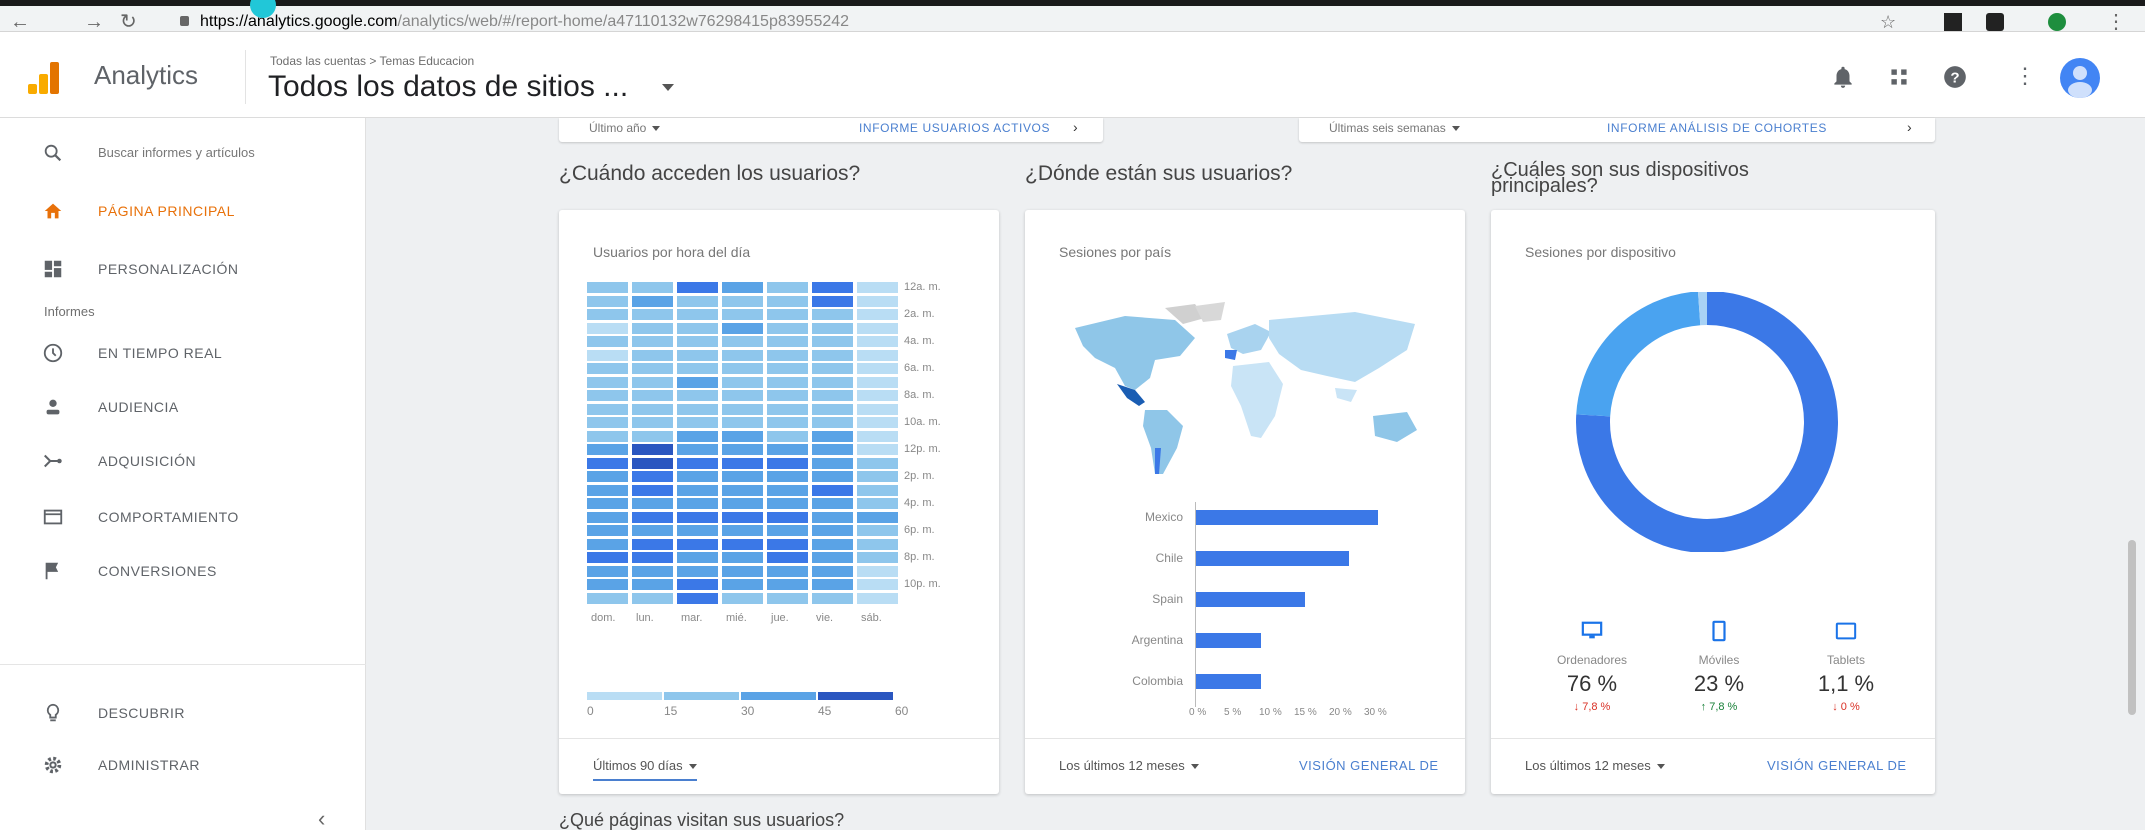 This screenshot has height=830, width=2145. What do you see at coordinates (1129, 765) in the screenshot?
I see `date-range-select: Los últimos 12 meses` at bounding box center [1129, 765].